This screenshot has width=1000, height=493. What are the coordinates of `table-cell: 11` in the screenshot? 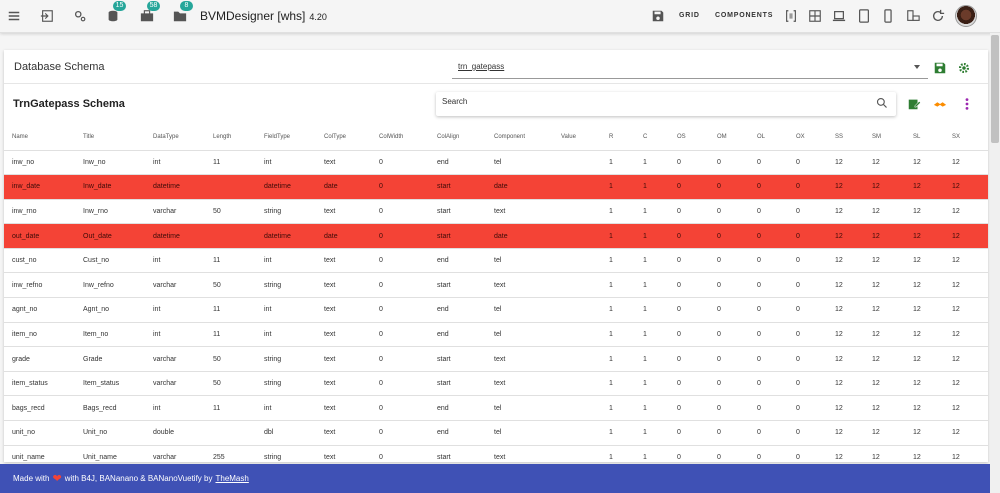 It's located at (230, 334).